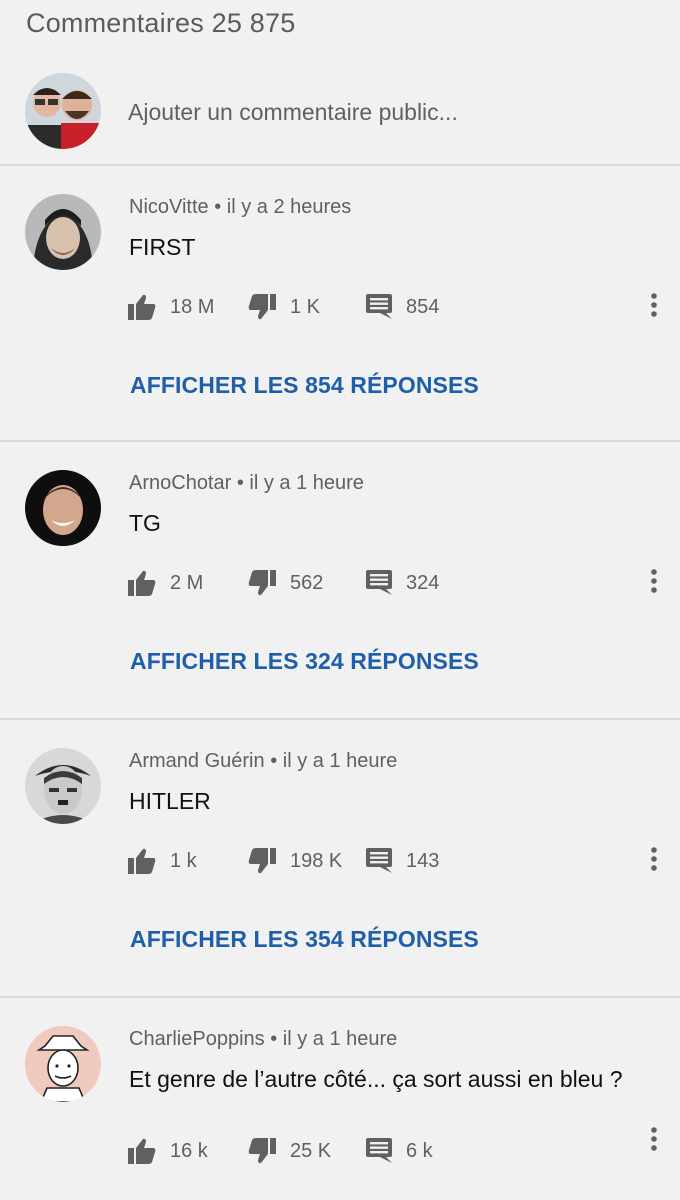 This screenshot has width=680, height=1200. I want to click on current-user-avatar, so click(63, 111).